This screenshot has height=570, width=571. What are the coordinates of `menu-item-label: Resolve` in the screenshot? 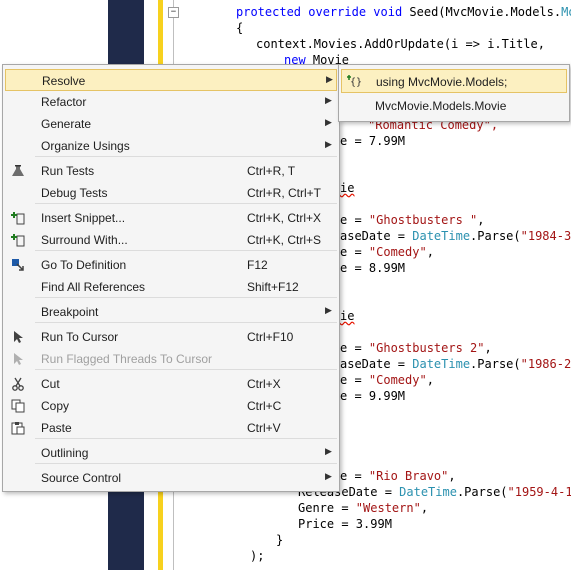 It's located at (64, 81).